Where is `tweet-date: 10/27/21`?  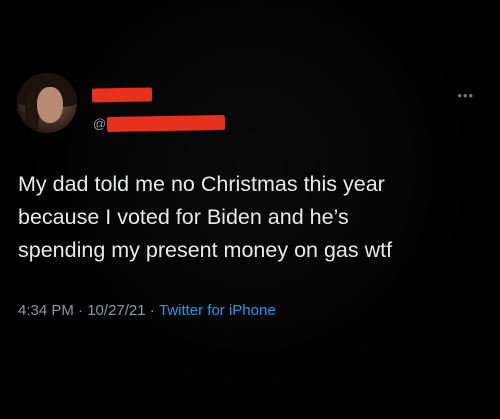 tweet-date: 10/27/21 is located at coordinates (116, 310).